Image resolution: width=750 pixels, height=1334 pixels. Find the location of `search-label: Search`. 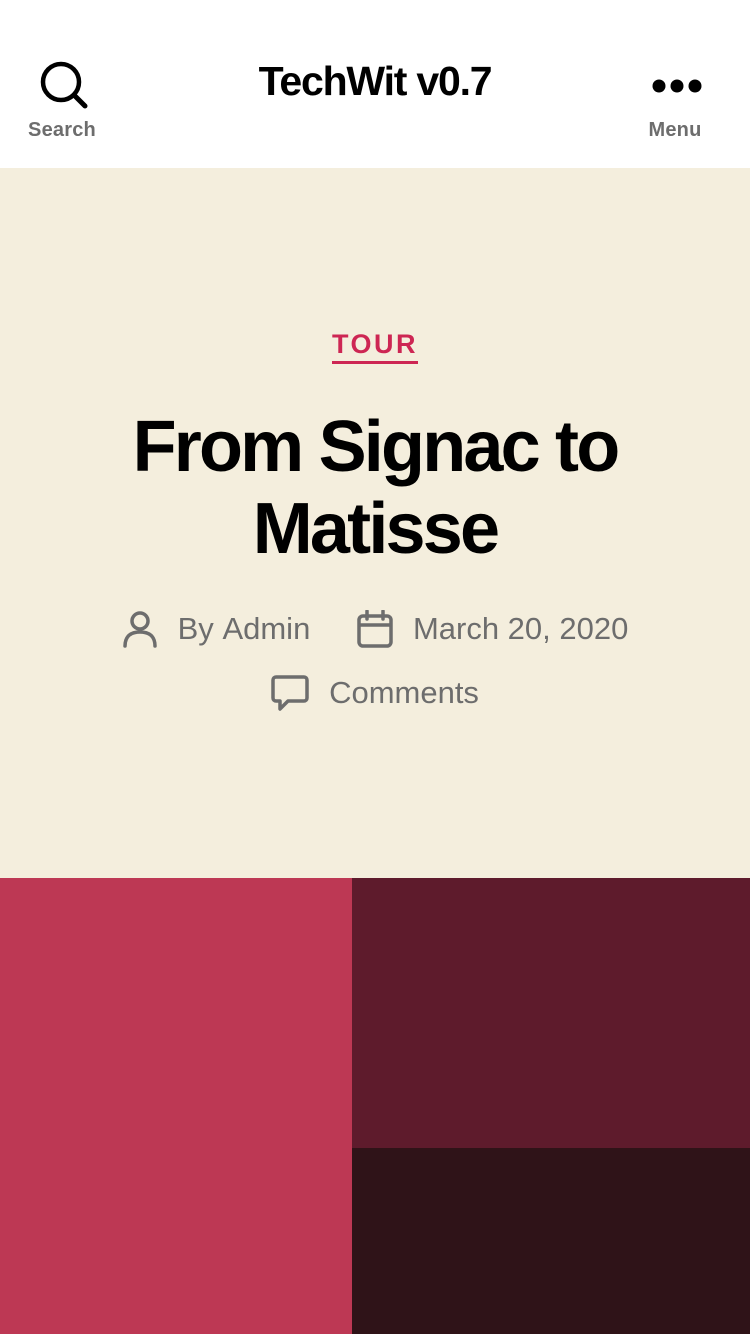

search-label: Search is located at coordinates (62, 130).